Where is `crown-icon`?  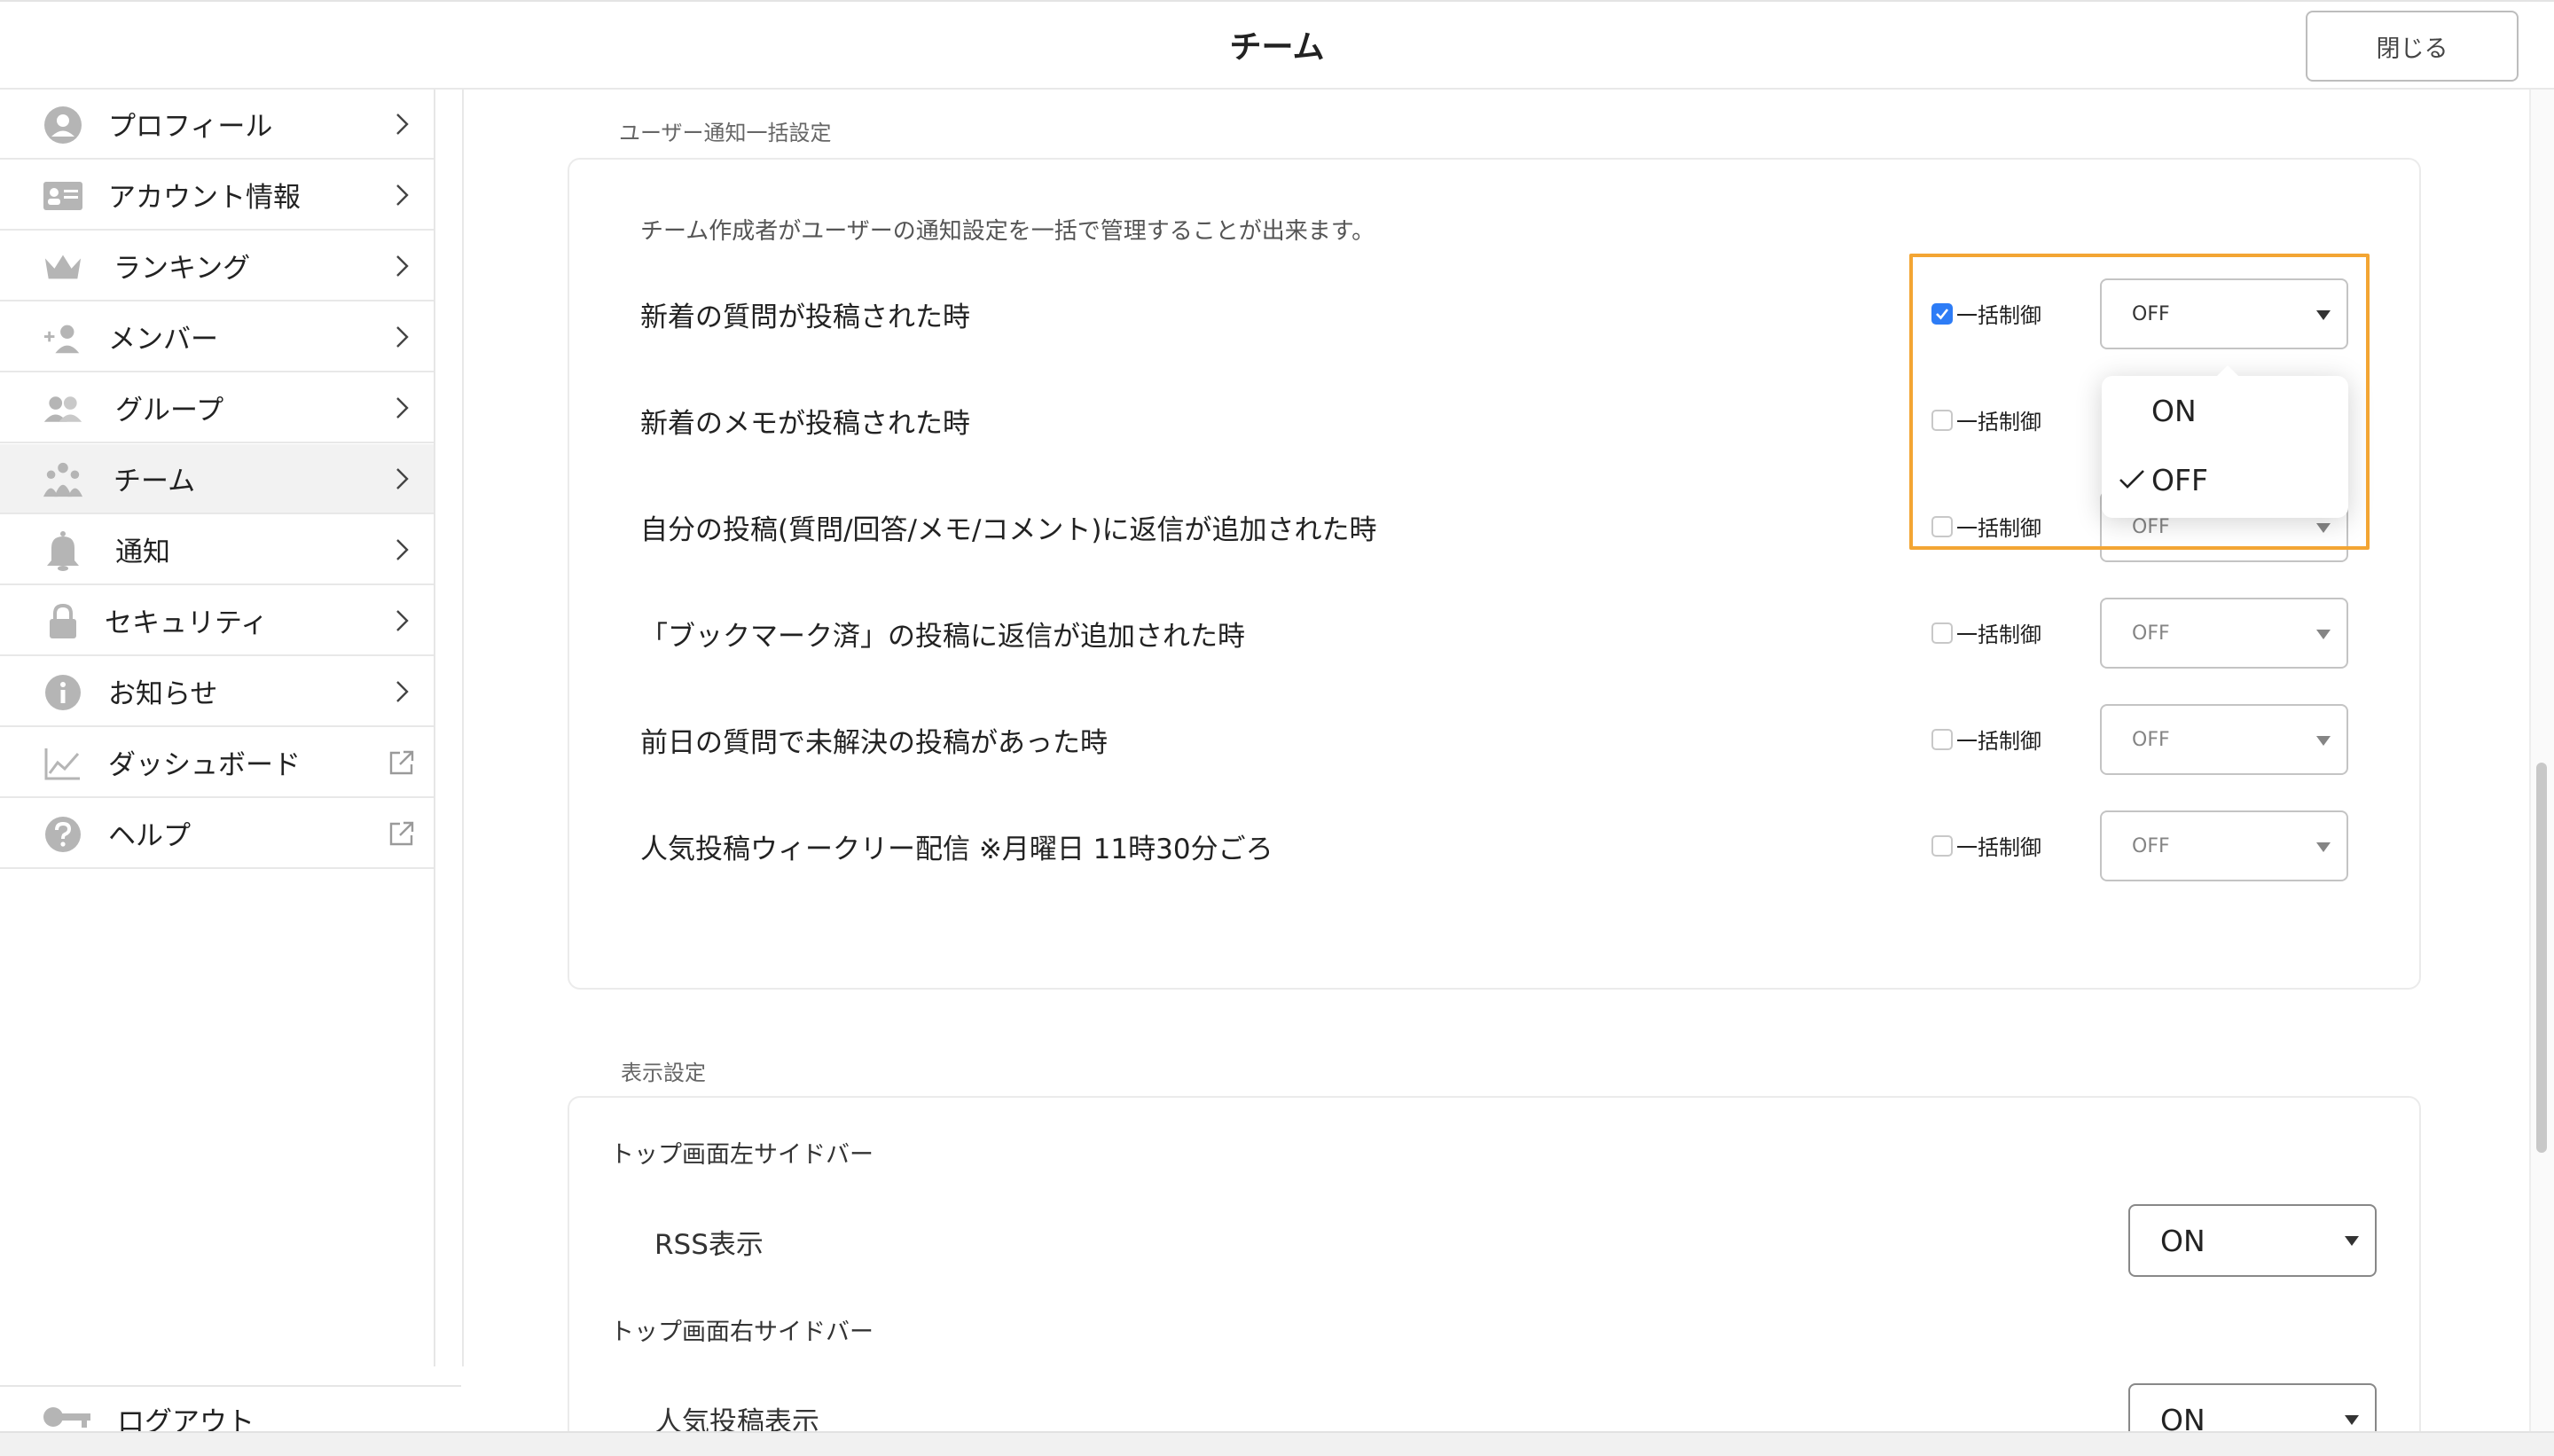 crown-icon is located at coordinates (63, 266).